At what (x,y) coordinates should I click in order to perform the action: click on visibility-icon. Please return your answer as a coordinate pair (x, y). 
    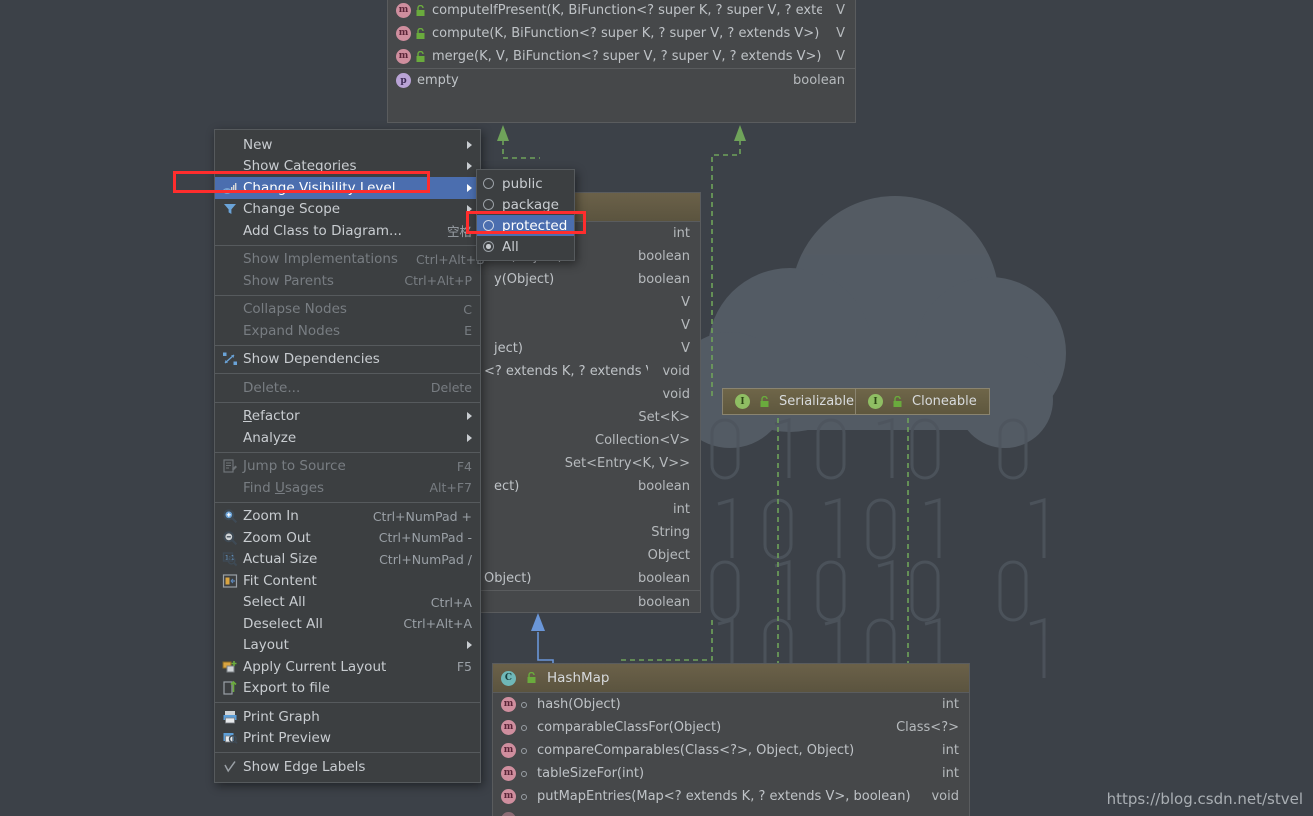
    Looking at the image, I should click on (230, 188).